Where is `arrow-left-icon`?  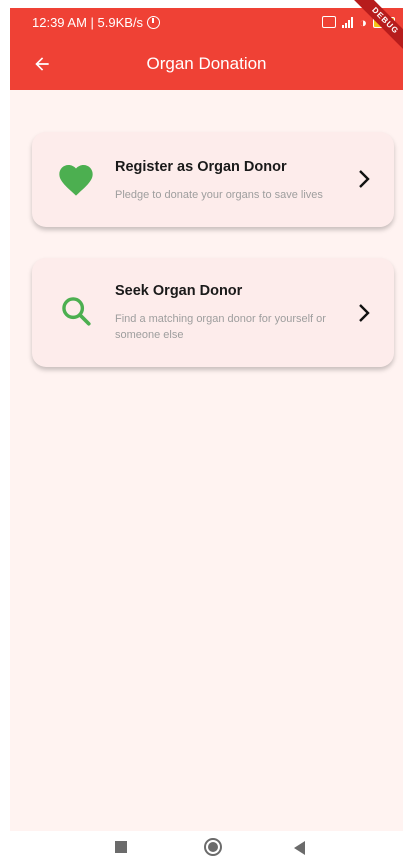
arrow-left-icon is located at coordinates (42, 64).